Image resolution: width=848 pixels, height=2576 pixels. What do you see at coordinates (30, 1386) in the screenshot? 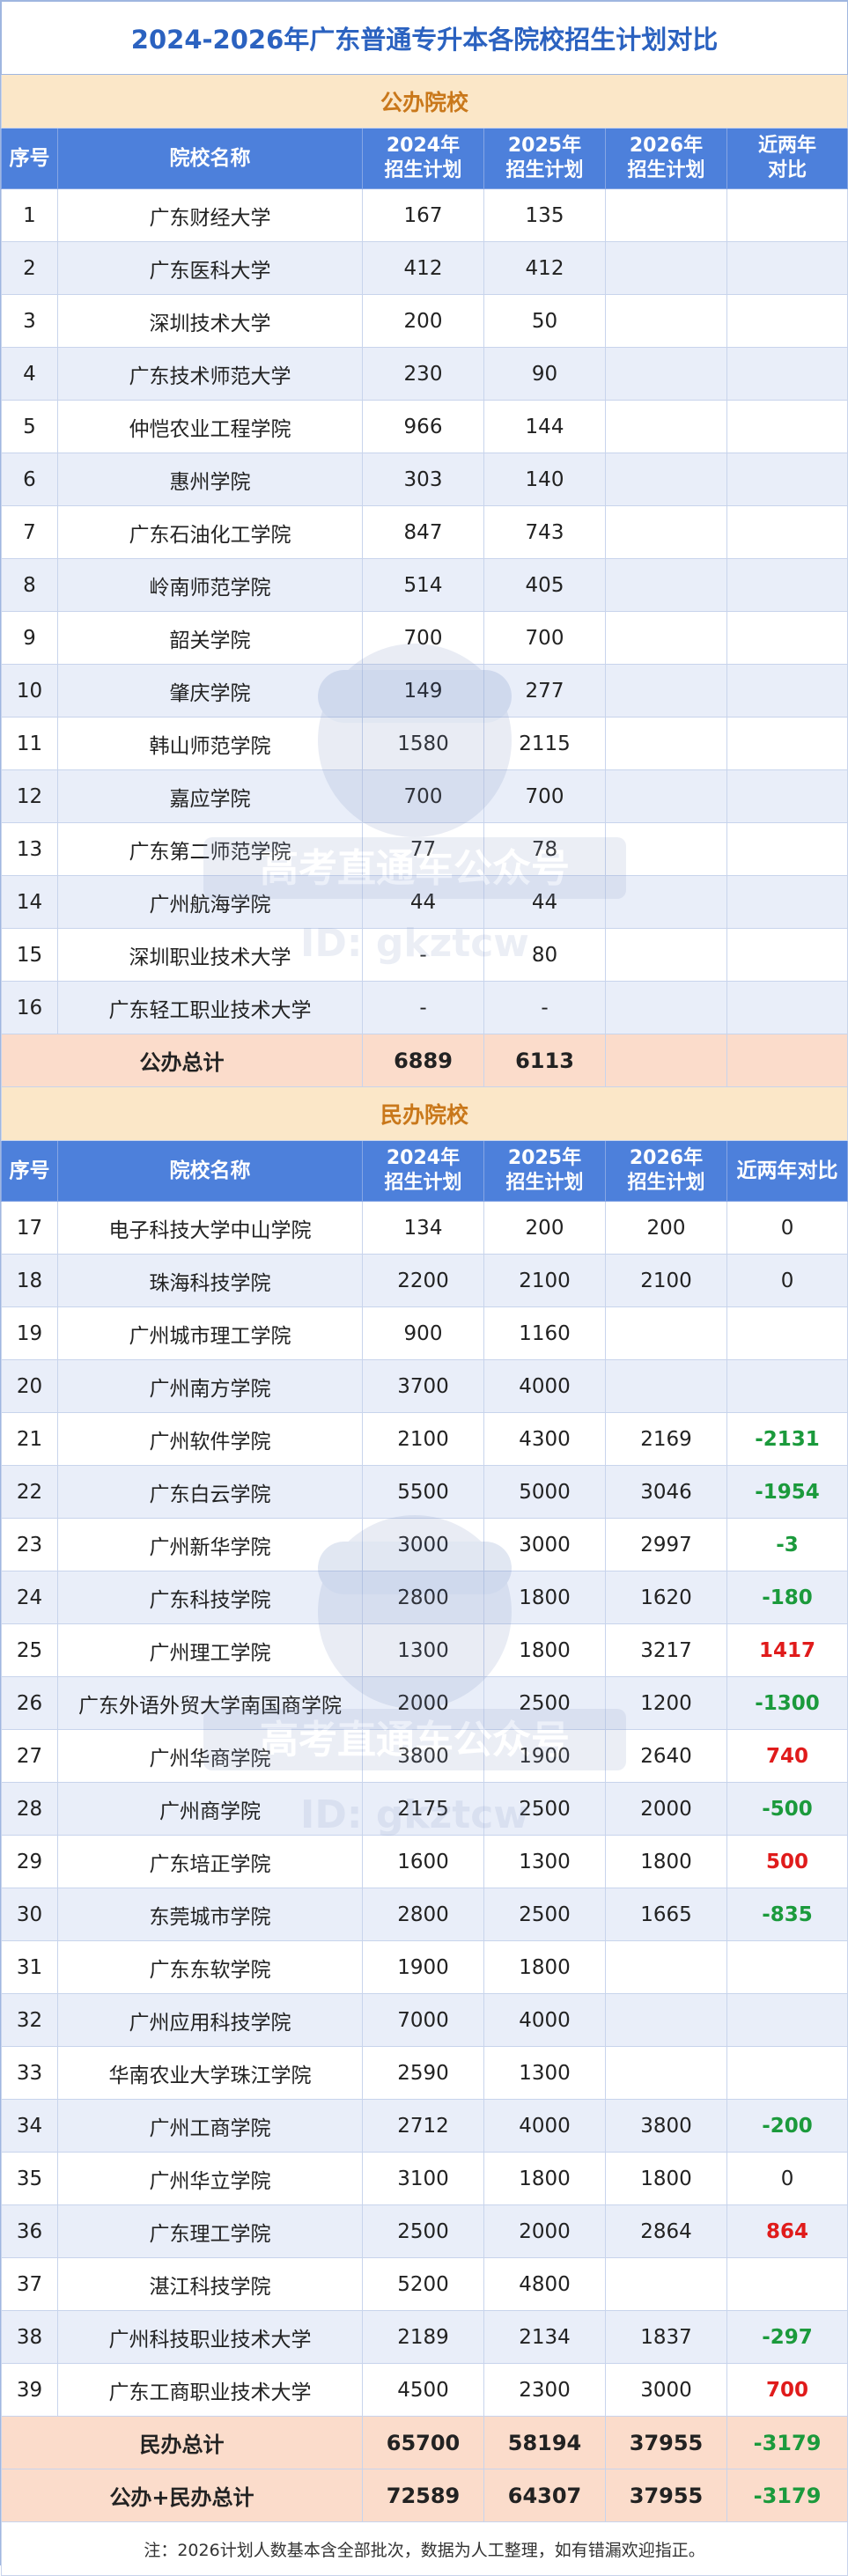
I see `cell-index: 20` at bounding box center [30, 1386].